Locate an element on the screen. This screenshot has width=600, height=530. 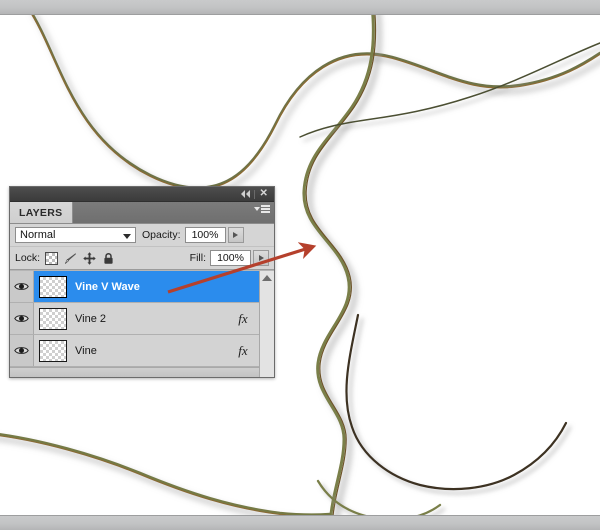
fill-input: 100% is located at coordinates (230, 258).